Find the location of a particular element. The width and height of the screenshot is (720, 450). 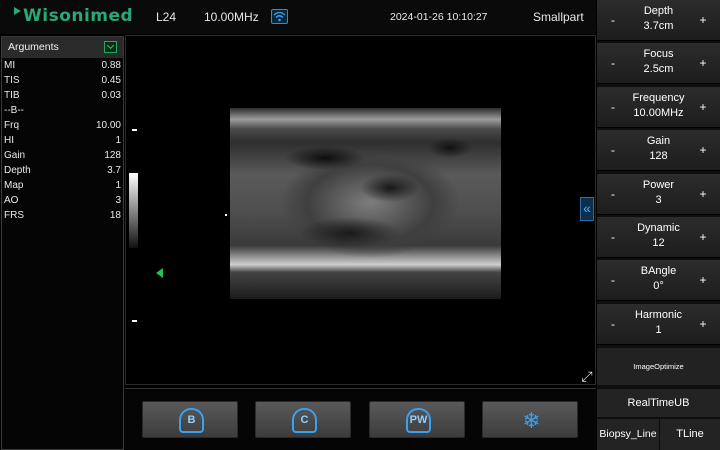

argument-key: Depth is located at coordinates (17, 170).